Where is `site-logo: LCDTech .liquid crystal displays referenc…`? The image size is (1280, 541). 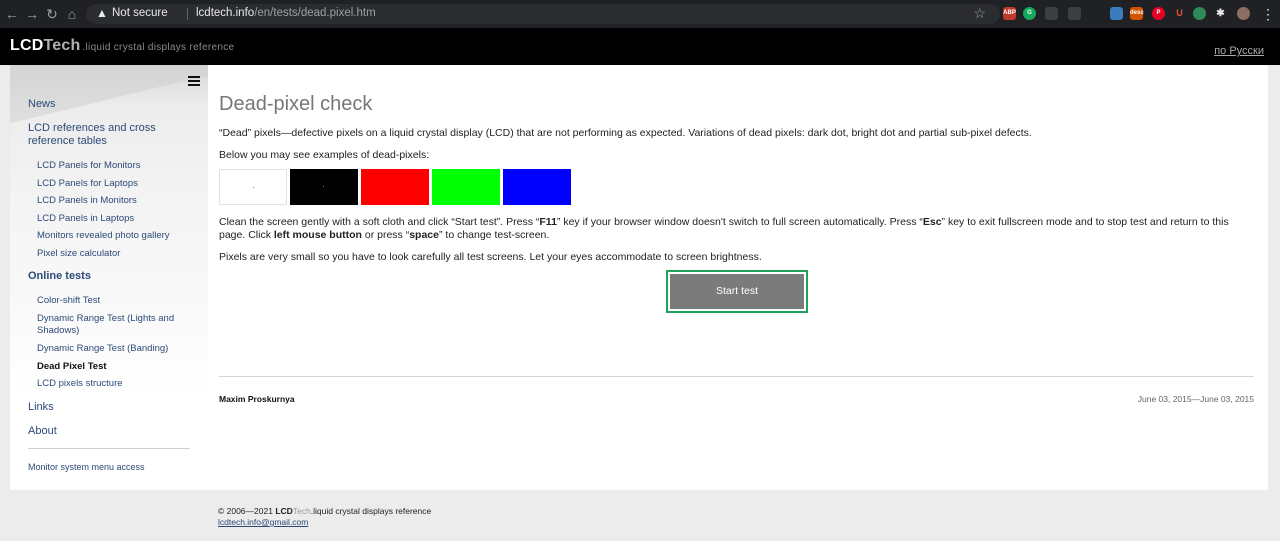 site-logo: LCDTech .liquid crystal displays referenc… is located at coordinates (122, 46).